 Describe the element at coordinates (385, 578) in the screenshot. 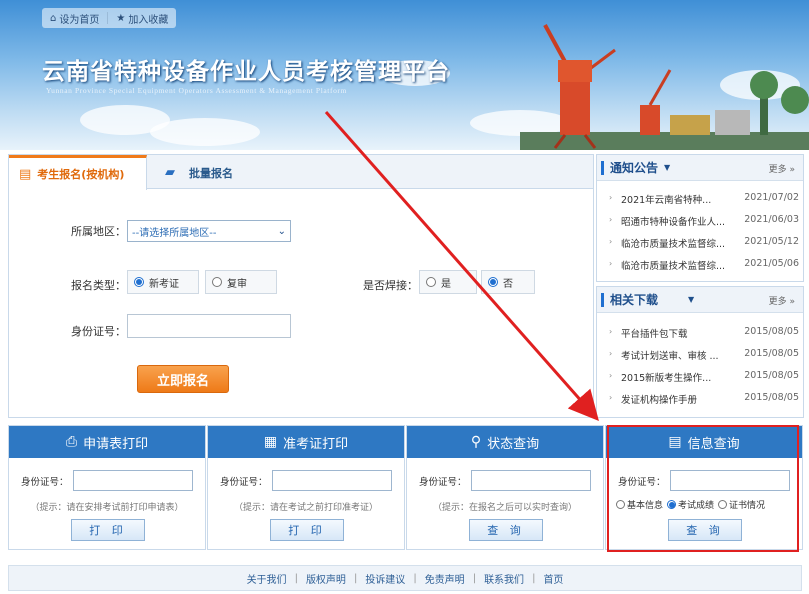

I see `complaint-link: 投诉建议` at that location.